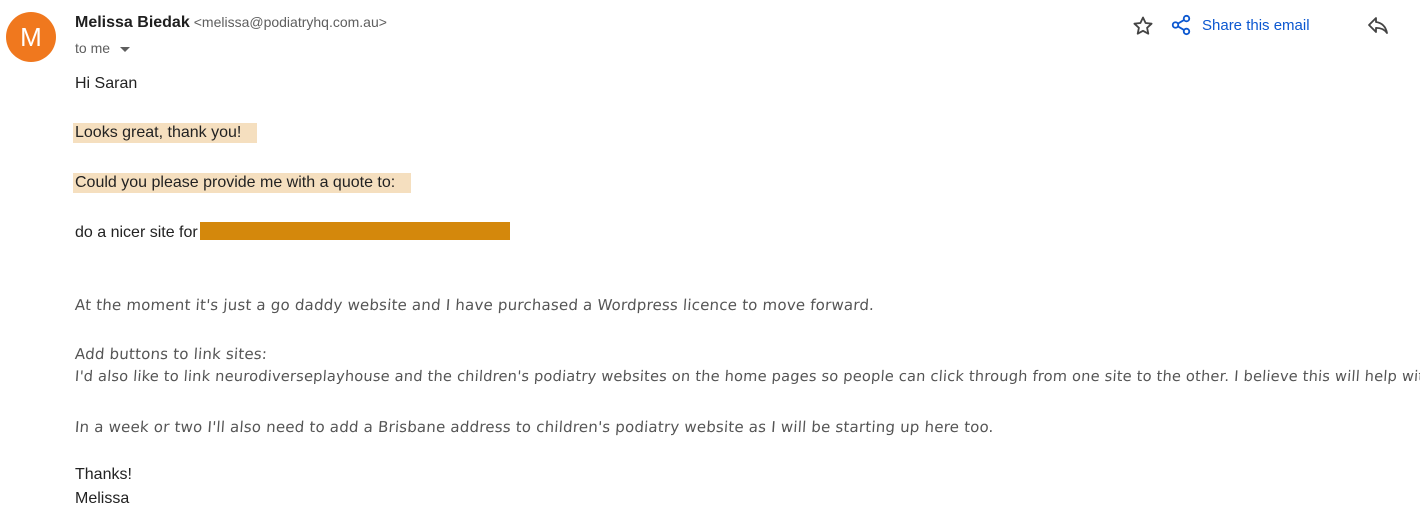  What do you see at coordinates (132, 22) in the screenshot?
I see `sender-name: Melissa Biedak` at bounding box center [132, 22].